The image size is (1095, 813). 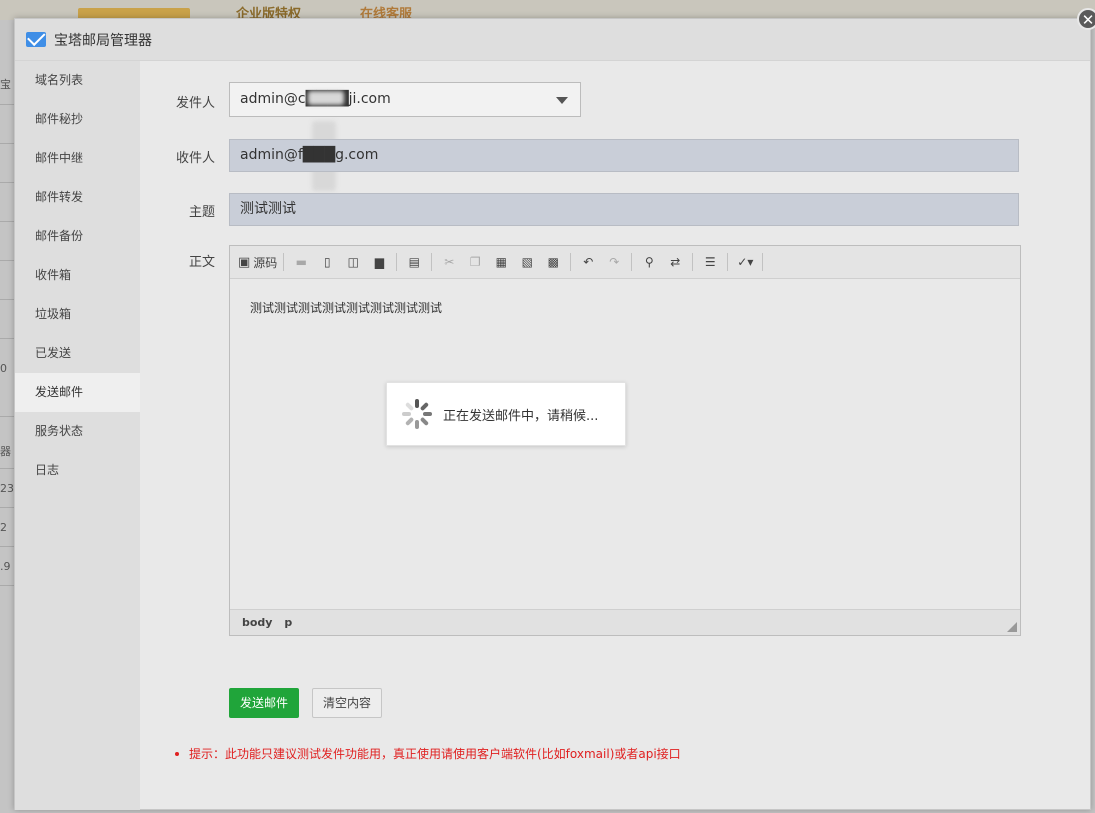 What do you see at coordinates (449, 262) in the screenshot?
I see `cut-icon: ✂` at bounding box center [449, 262].